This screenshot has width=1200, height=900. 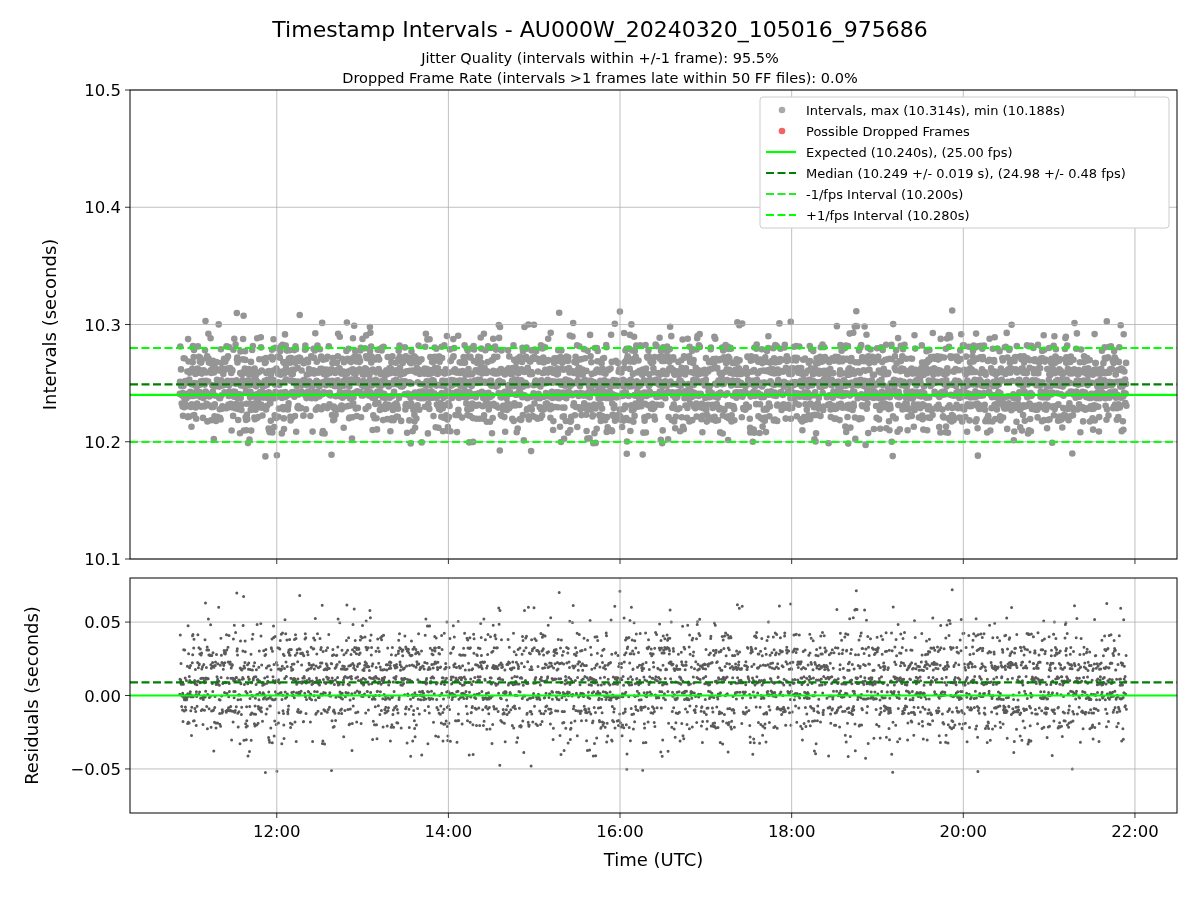 What do you see at coordinates (448, 831) in the screenshot?
I see `tick-label: 14:00` at bounding box center [448, 831].